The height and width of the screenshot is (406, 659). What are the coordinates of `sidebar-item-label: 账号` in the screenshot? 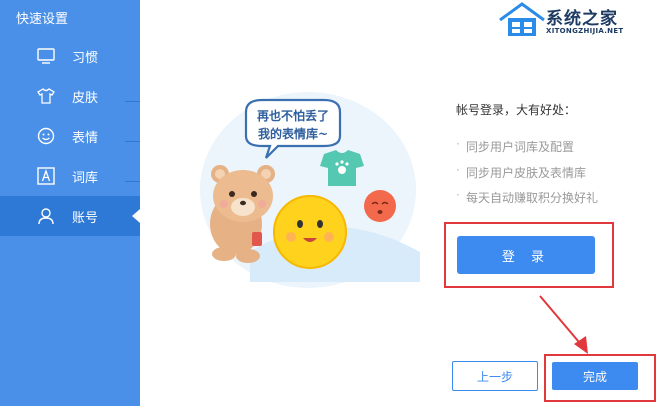 It's located at (85, 218).